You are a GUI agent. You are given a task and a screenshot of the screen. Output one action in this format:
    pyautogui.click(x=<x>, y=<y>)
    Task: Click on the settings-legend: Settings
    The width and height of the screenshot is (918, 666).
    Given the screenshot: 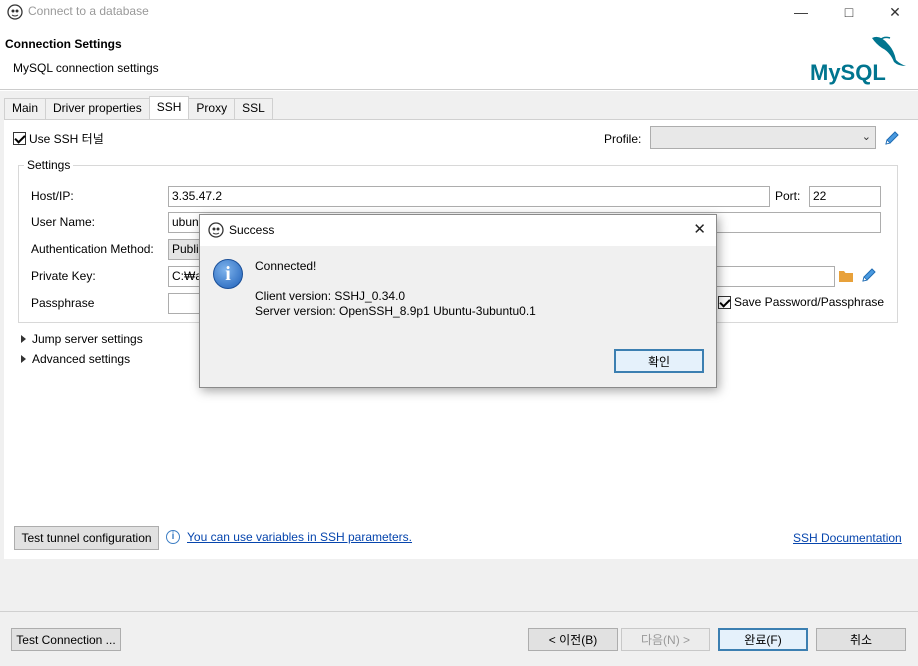 What is the action you would take?
    pyautogui.click(x=49, y=165)
    